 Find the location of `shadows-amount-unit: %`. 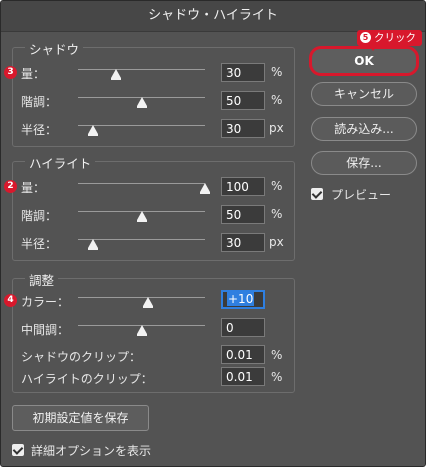

shadows-amount-unit: % is located at coordinates (277, 72).